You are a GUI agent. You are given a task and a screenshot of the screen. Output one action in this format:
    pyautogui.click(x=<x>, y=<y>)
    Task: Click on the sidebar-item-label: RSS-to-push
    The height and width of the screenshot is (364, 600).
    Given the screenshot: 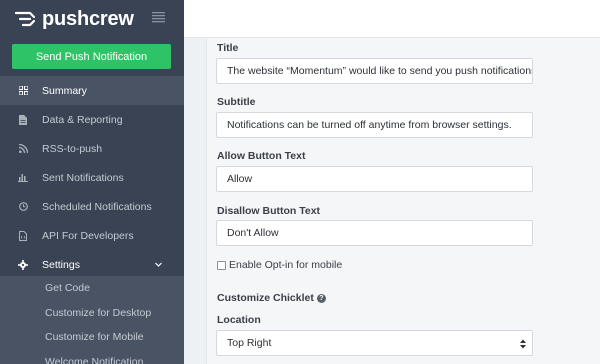 What is the action you would take?
    pyautogui.click(x=72, y=148)
    